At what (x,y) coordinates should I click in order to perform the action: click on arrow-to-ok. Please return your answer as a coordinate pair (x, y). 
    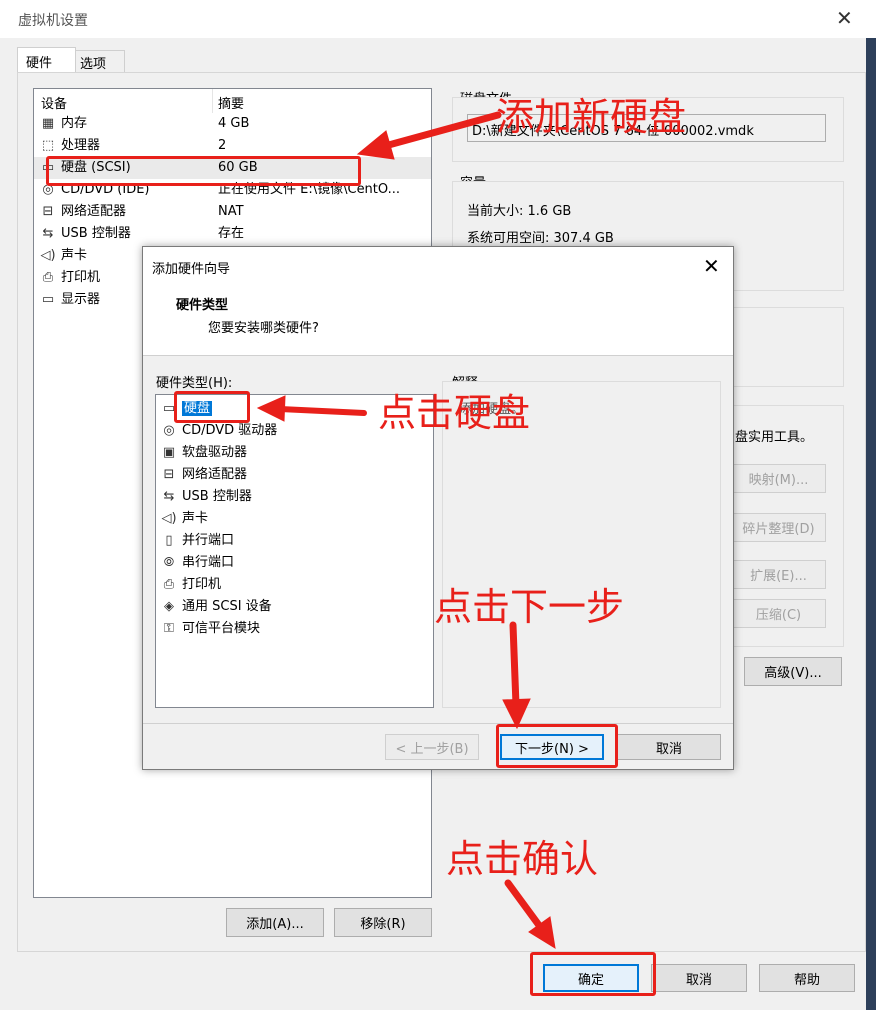
    Looking at the image, I should click on (524, 905).